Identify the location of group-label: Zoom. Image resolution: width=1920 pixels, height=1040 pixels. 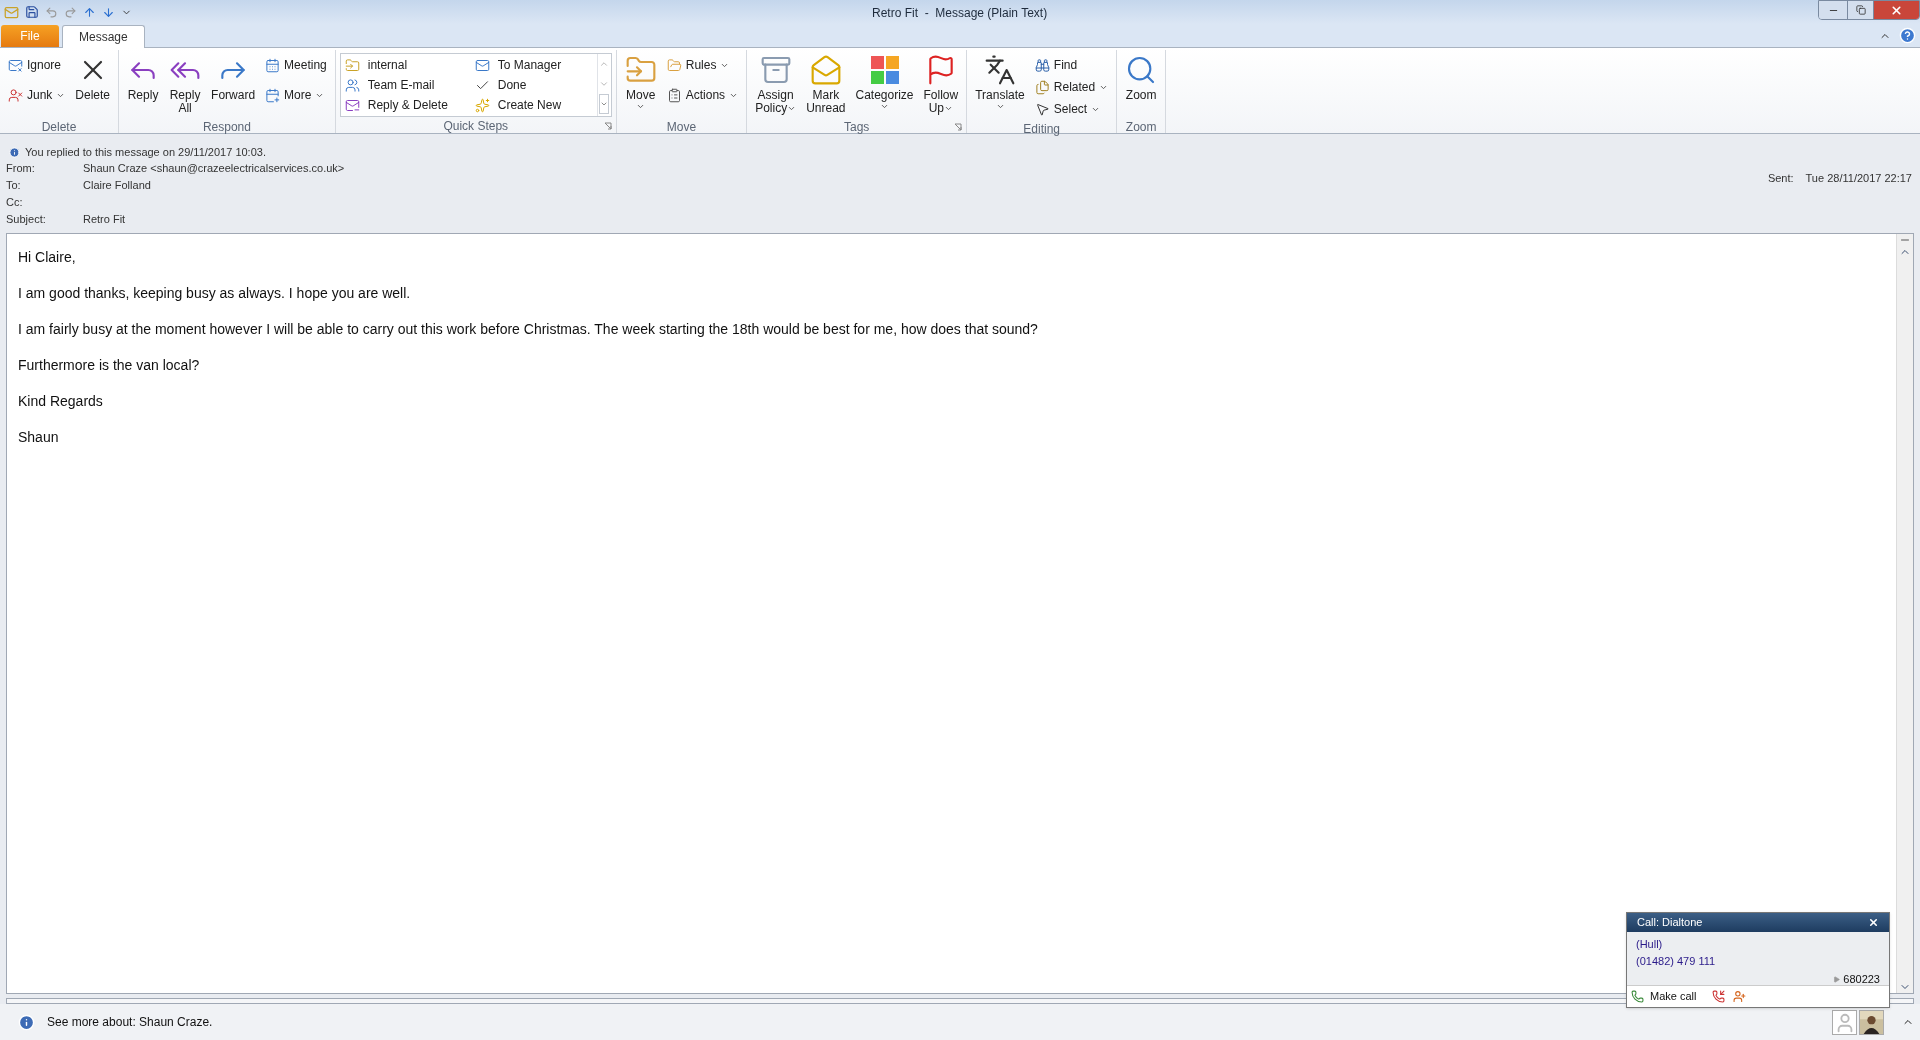
(1141, 127).